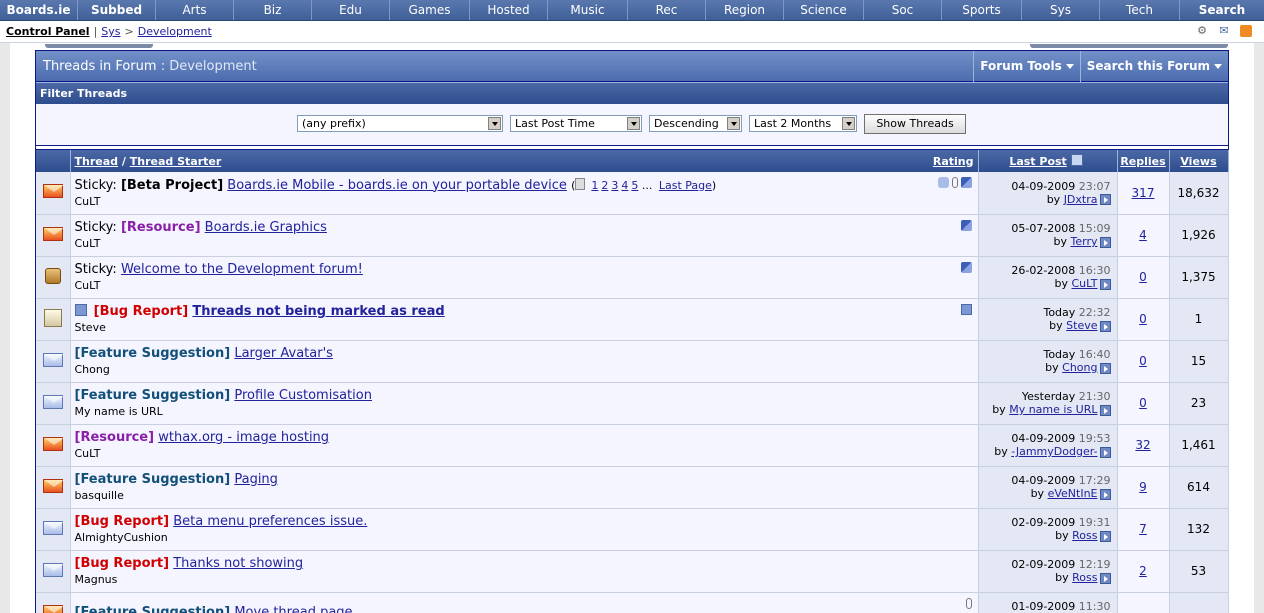  Describe the element at coordinates (1222, 10) in the screenshot. I see `nav-item-search: Search` at that location.